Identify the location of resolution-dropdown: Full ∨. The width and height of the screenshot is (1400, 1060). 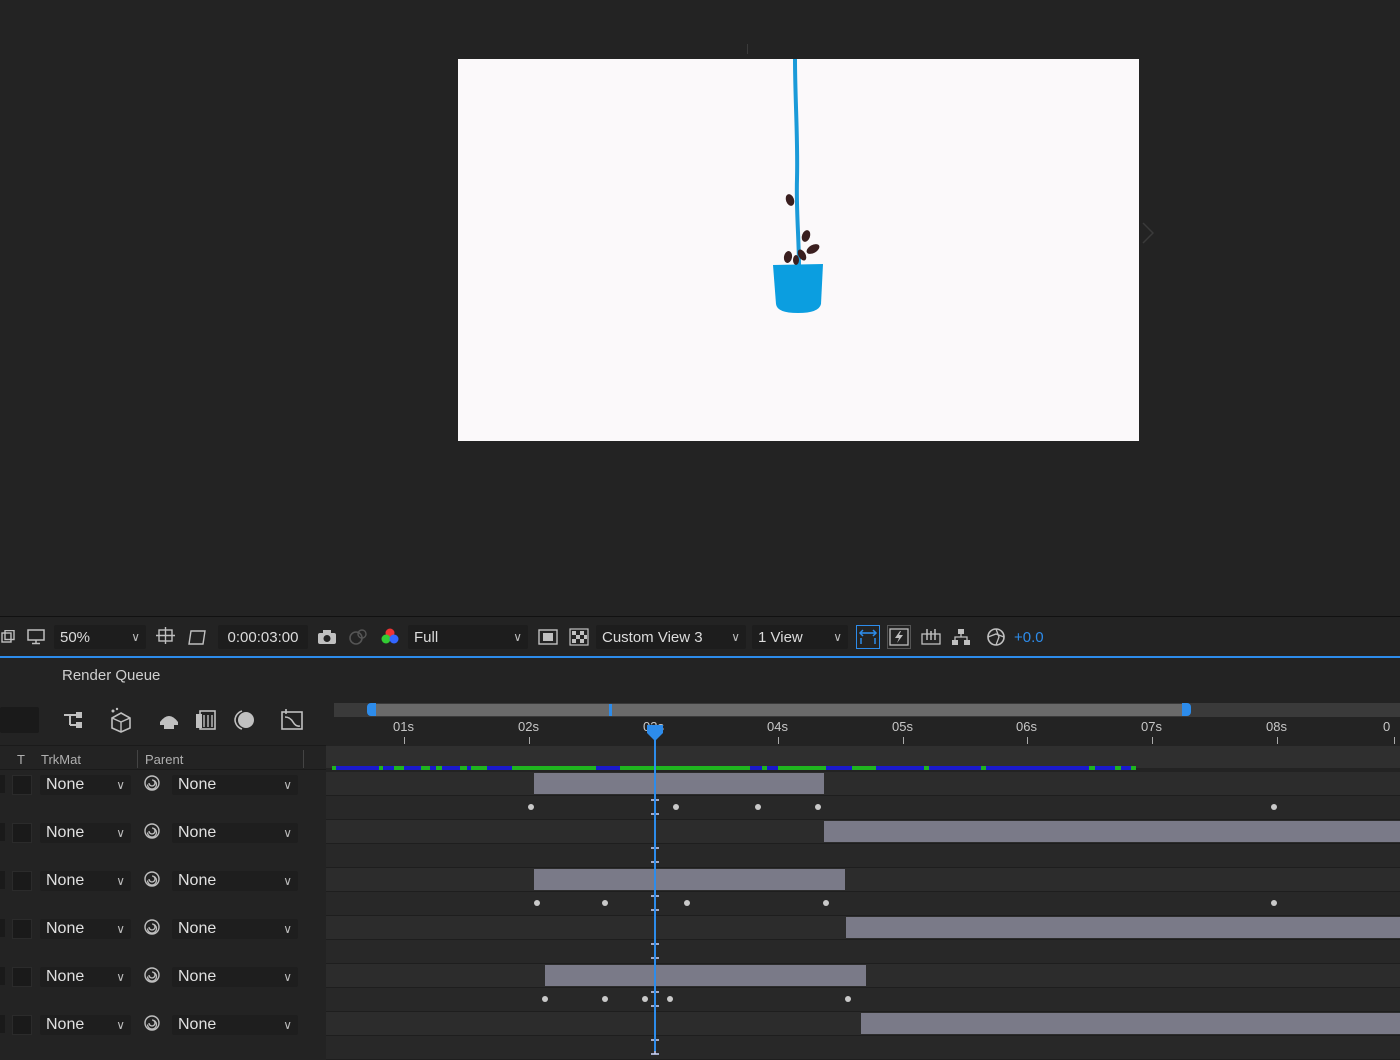
(468, 637).